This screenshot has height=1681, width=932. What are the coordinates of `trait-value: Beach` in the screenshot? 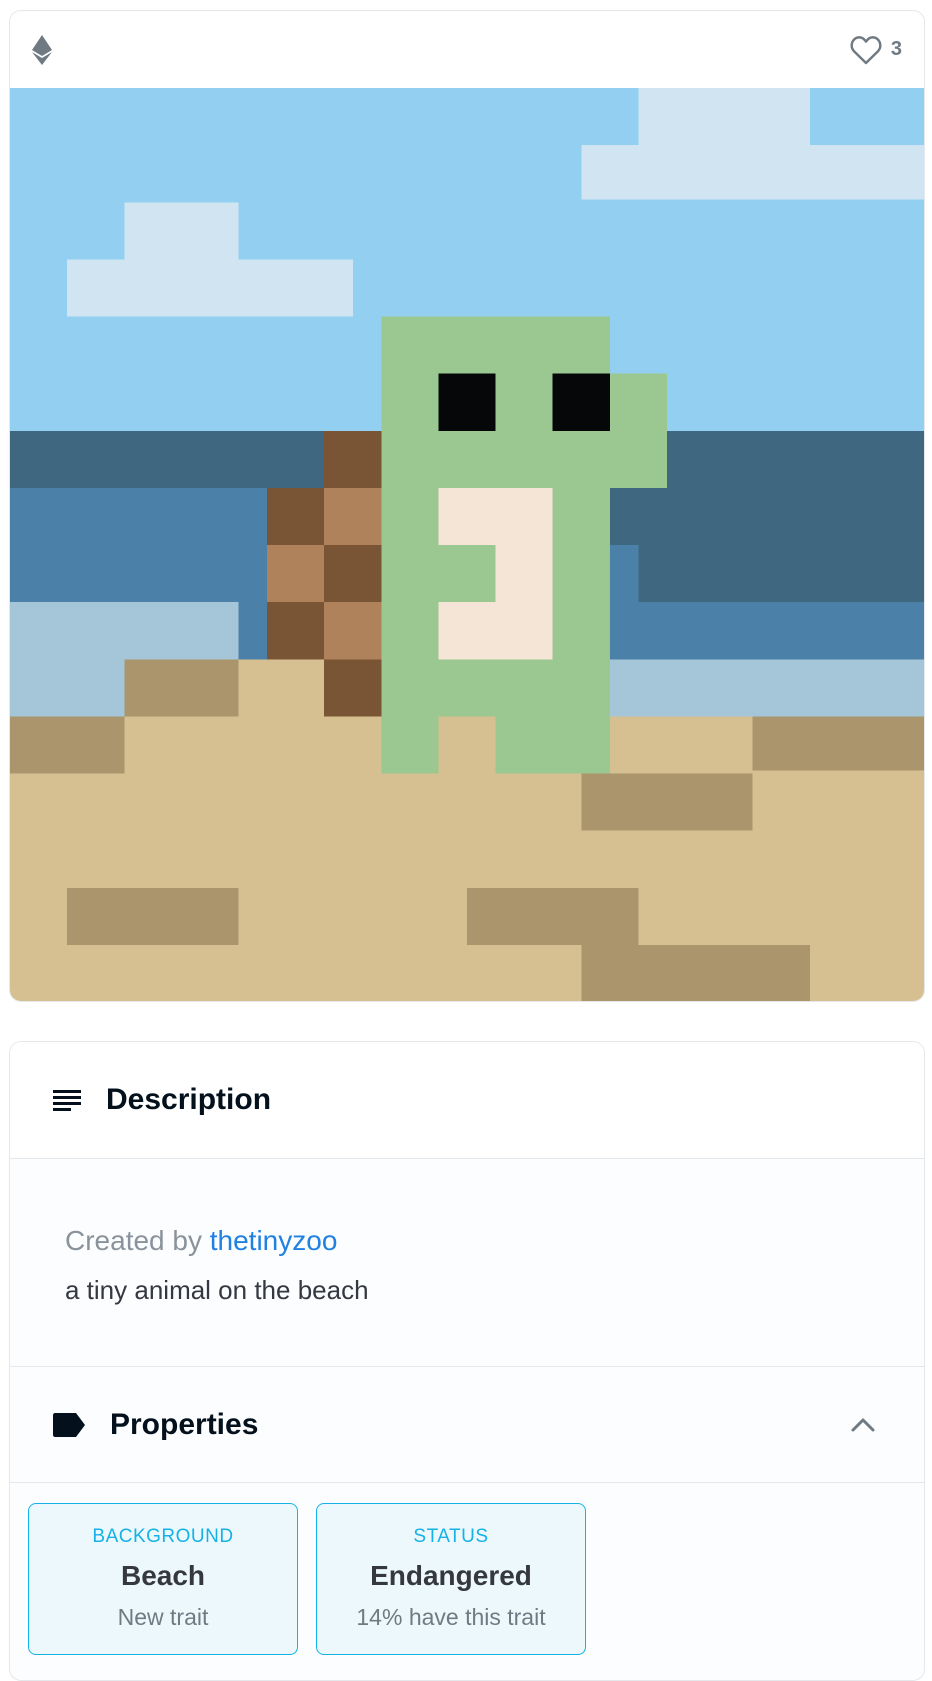 It's located at (163, 1575).